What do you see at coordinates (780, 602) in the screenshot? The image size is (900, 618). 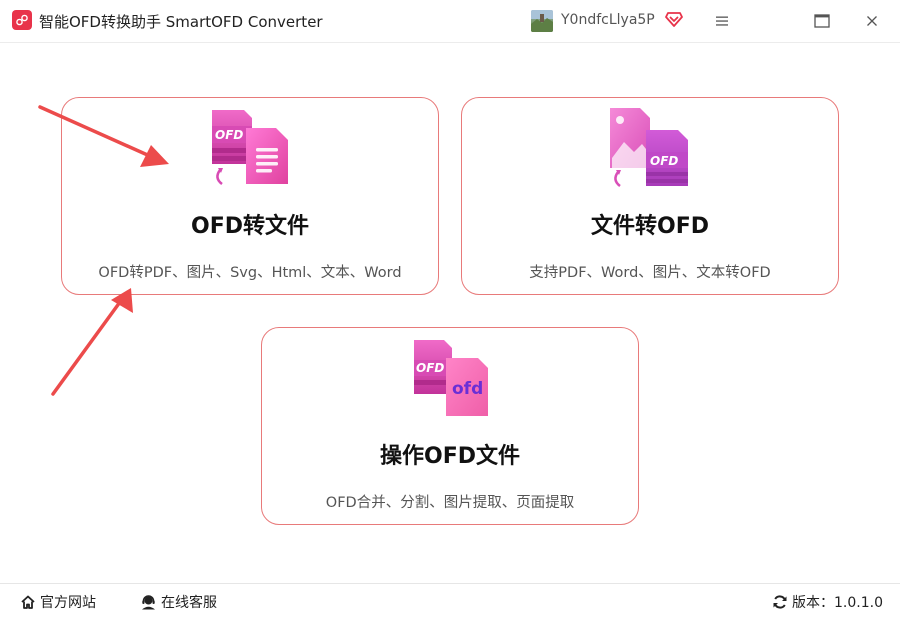 I see `refresh-icon` at bounding box center [780, 602].